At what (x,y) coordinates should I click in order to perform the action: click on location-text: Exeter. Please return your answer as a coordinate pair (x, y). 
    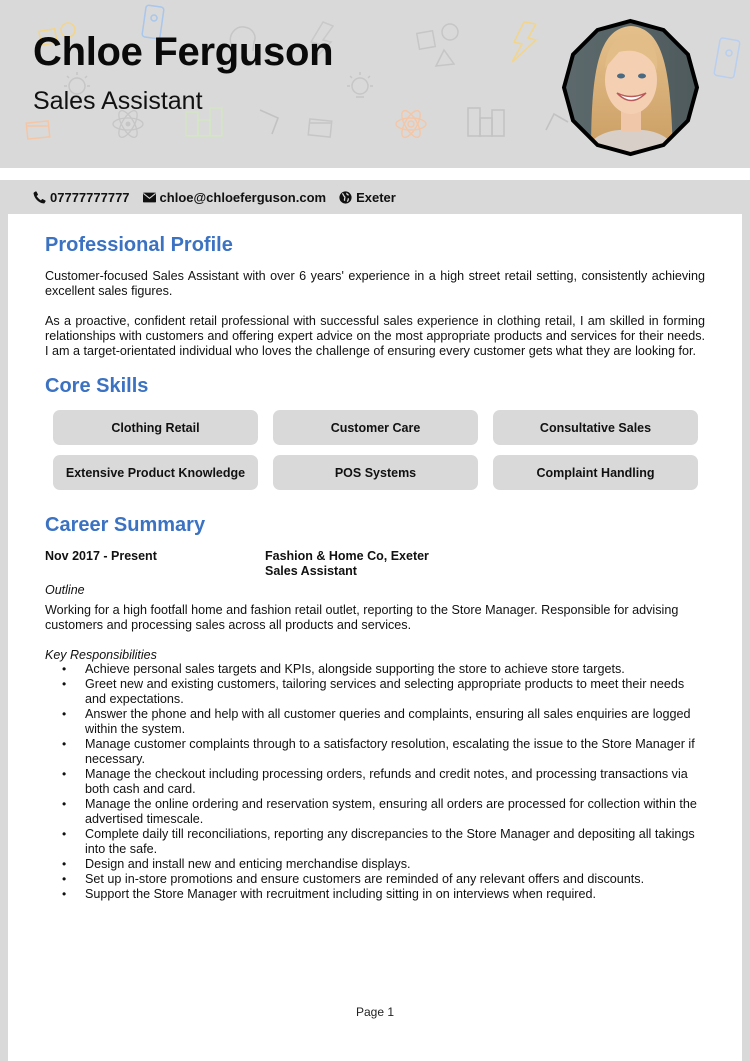
    Looking at the image, I should click on (376, 197).